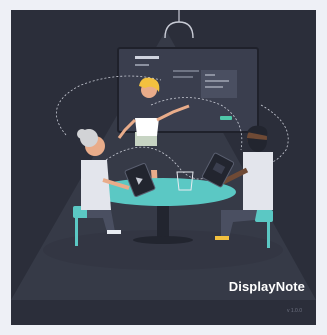 Image resolution: width=327 pixels, height=335 pixels. What do you see at coordinates (294, 311) in the screenshot?
I see `app-version: v 1.0.0` at bounding box center [294, 311].